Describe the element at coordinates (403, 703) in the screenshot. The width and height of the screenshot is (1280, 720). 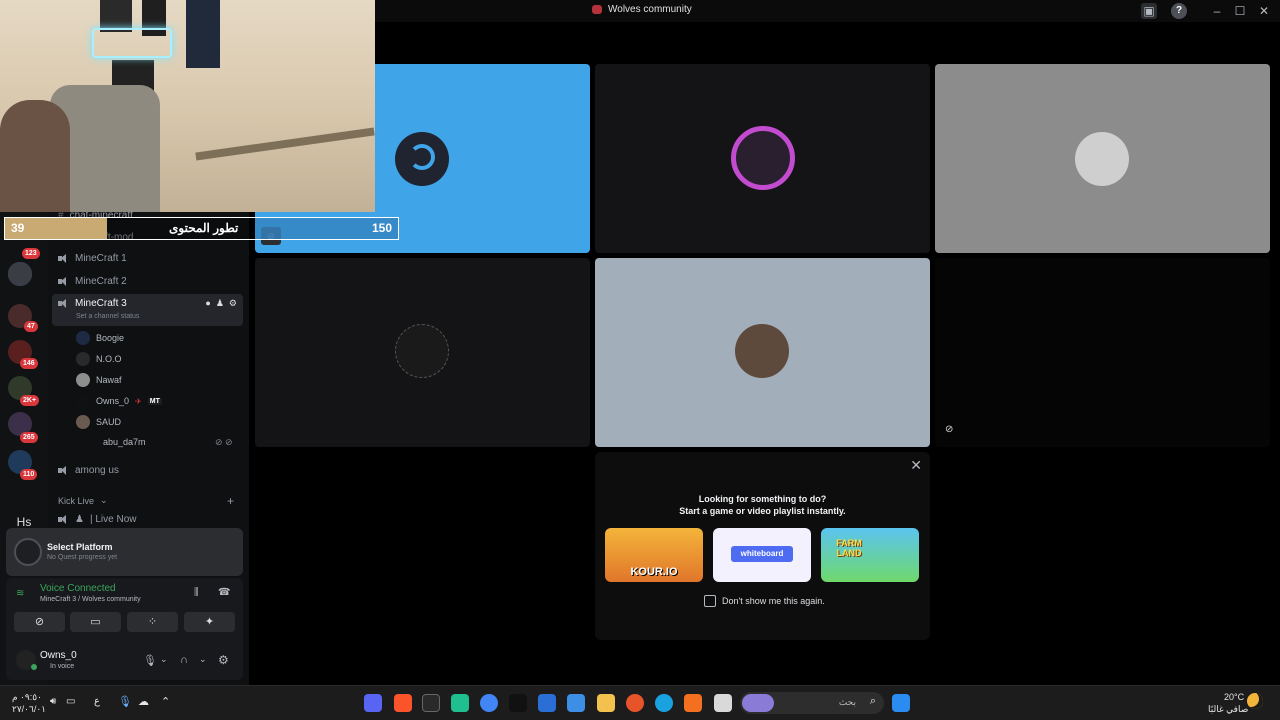
I see `brave-taskbar-icon` at that location.